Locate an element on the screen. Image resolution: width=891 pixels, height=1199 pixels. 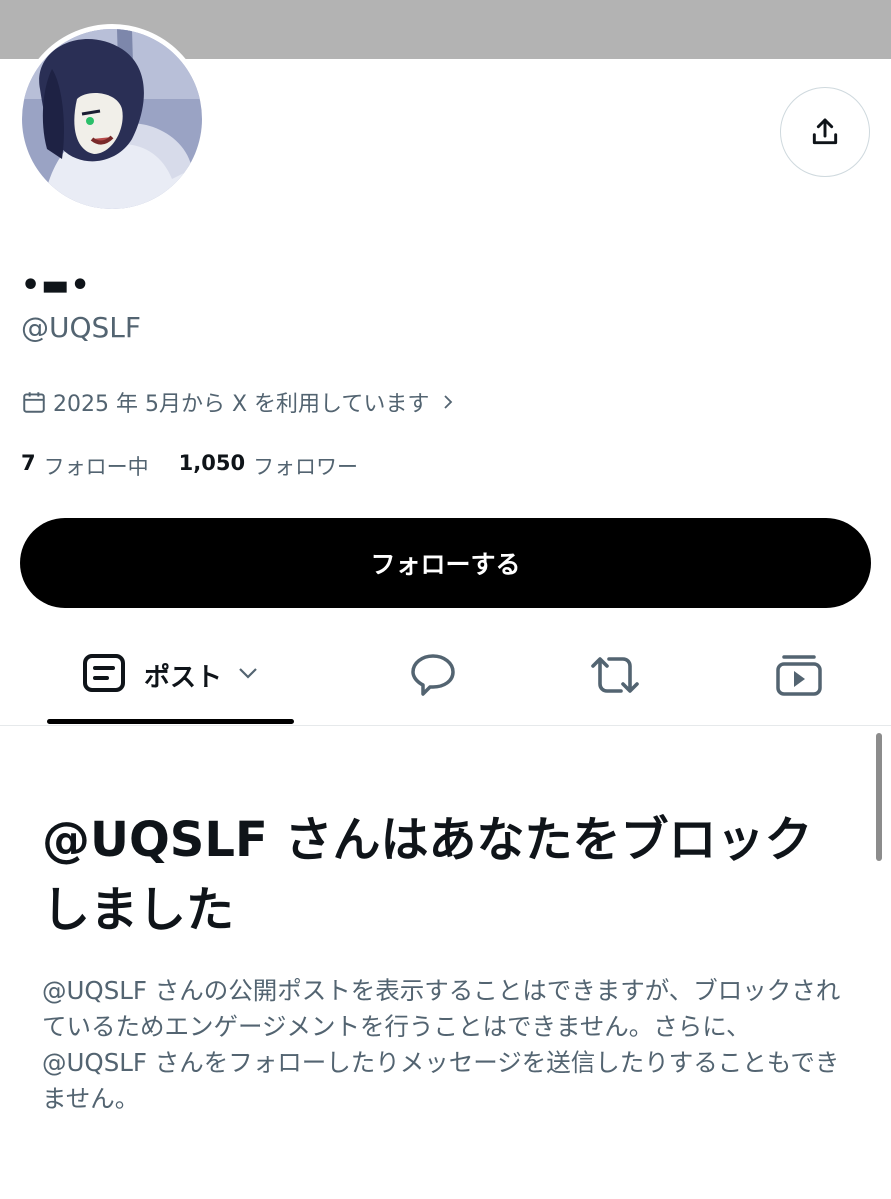
following-count: 7 is located at coordinates (28, 463).